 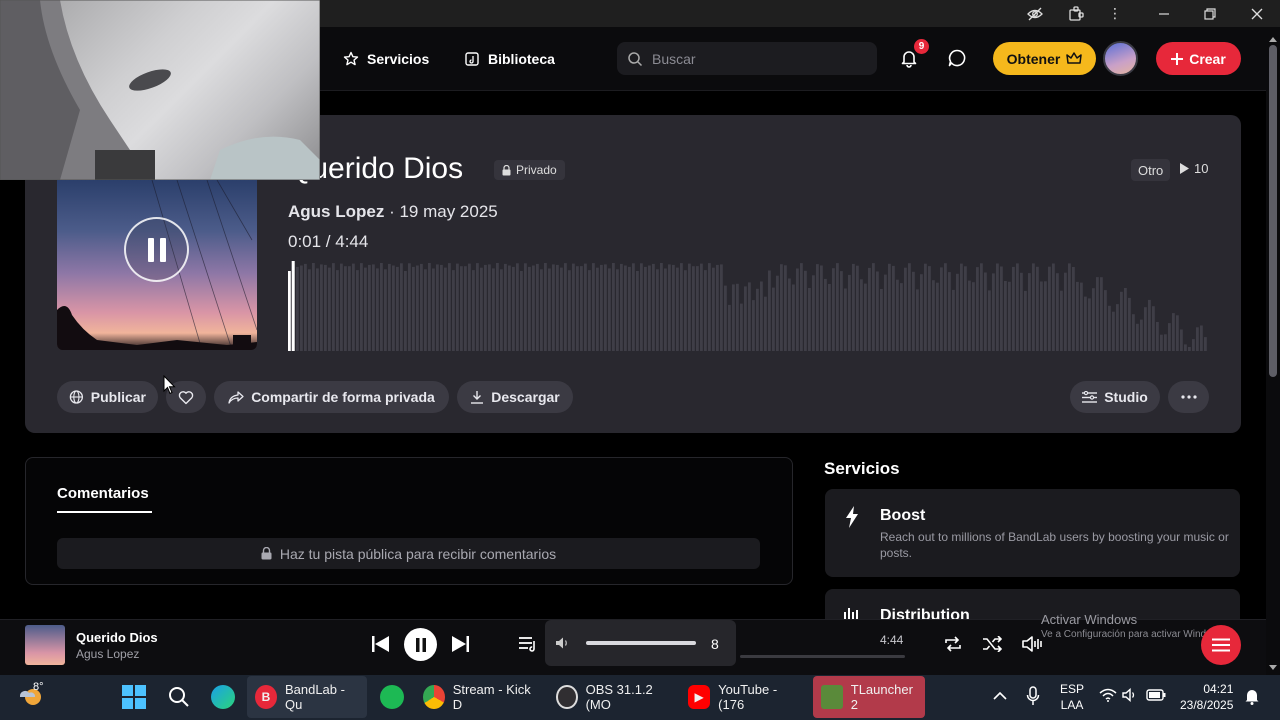 What do you see at coordinates (957, 60) in the screenshot?
I see `chat-icon` at bounding box center [957, 60].